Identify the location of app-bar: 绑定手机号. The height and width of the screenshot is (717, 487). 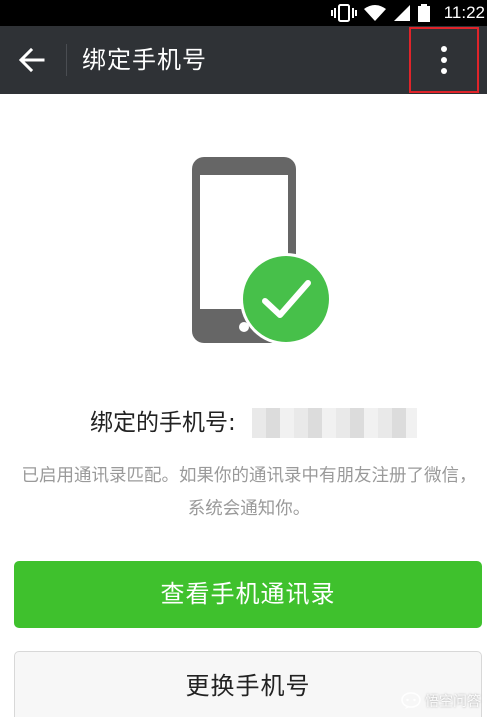
(243, 60).